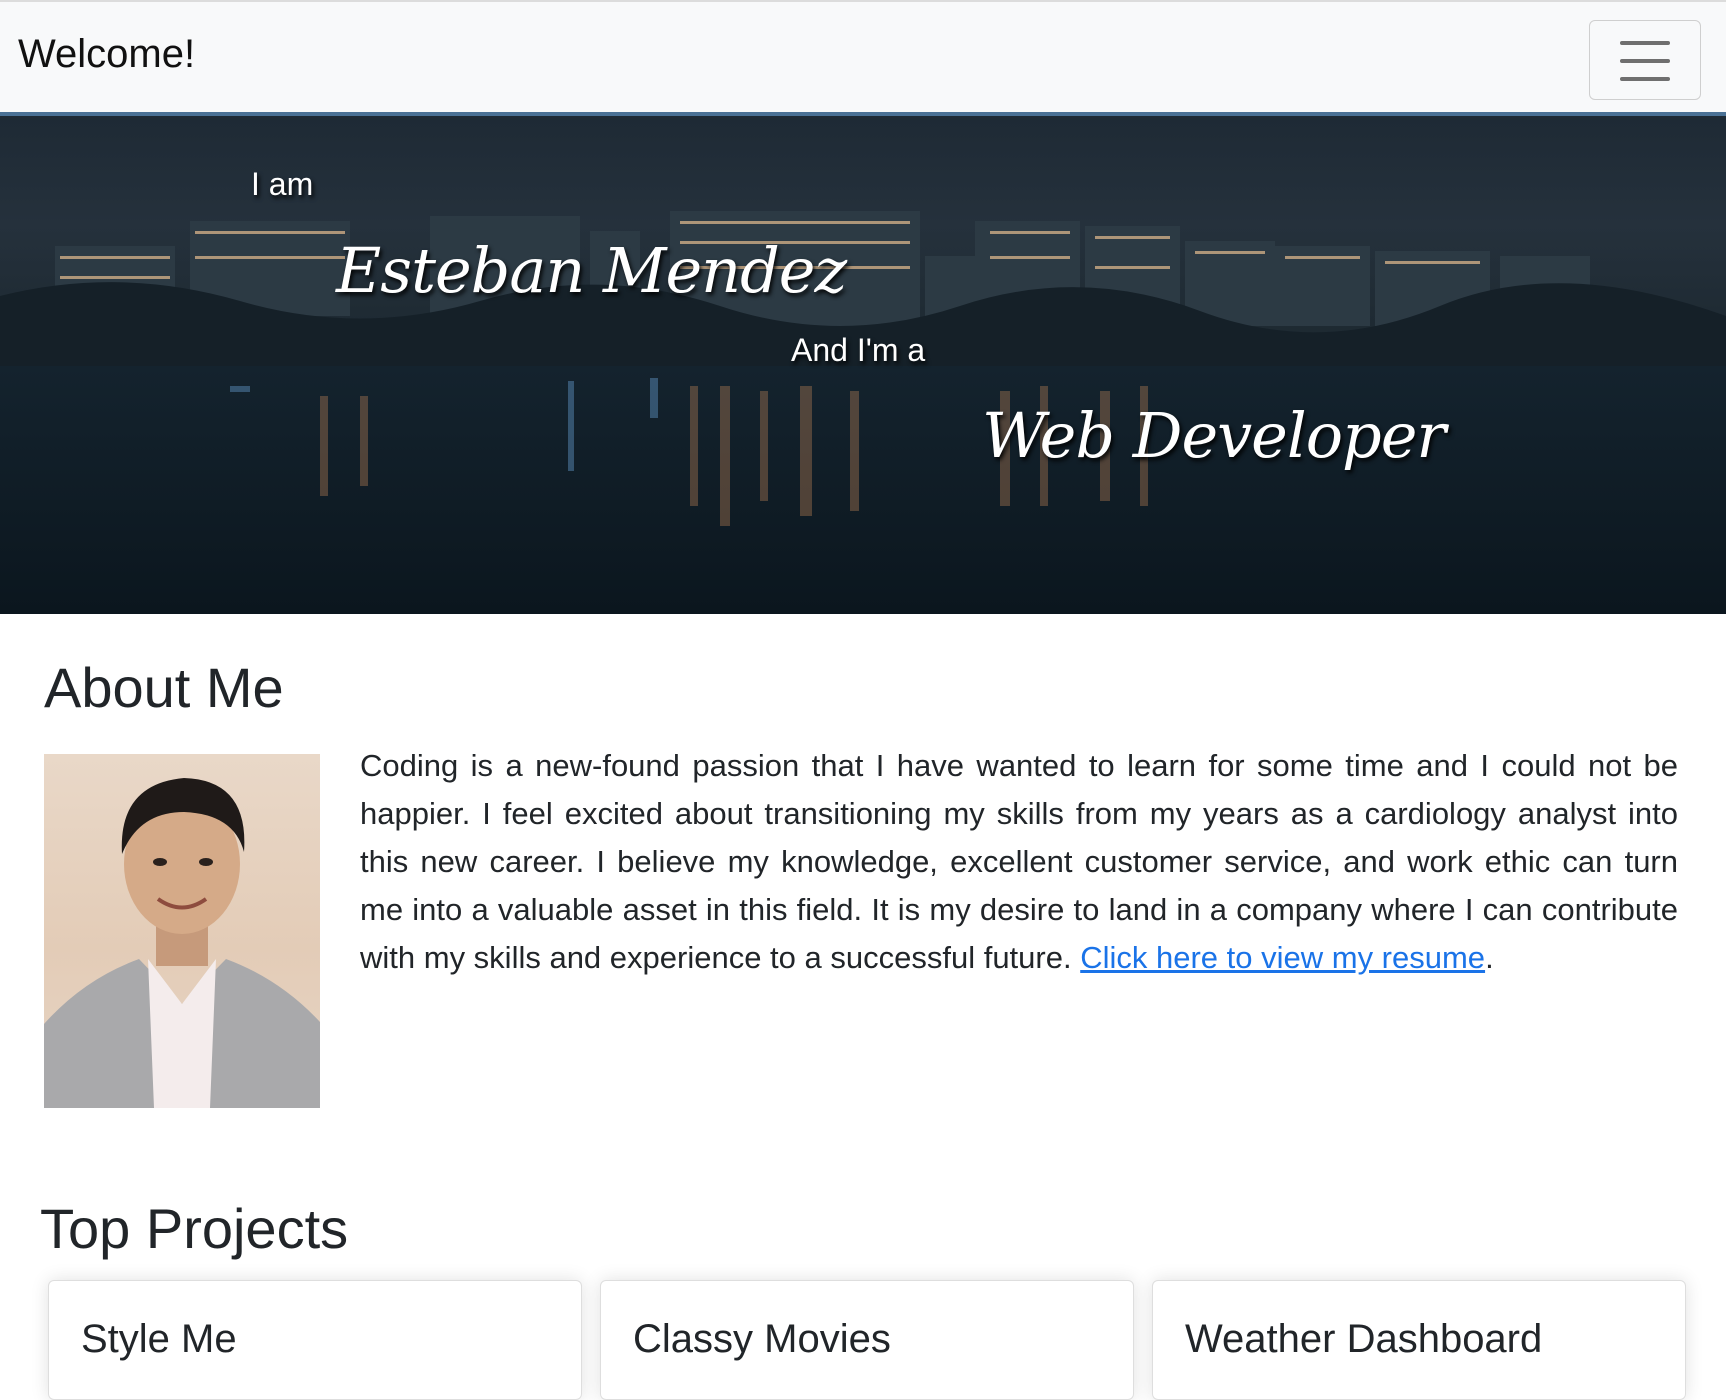 This screenshot has width=1726, height=1400. Describe the element at coordinates (182, 931) in the screenshot. I see `profile-photo` at that location.